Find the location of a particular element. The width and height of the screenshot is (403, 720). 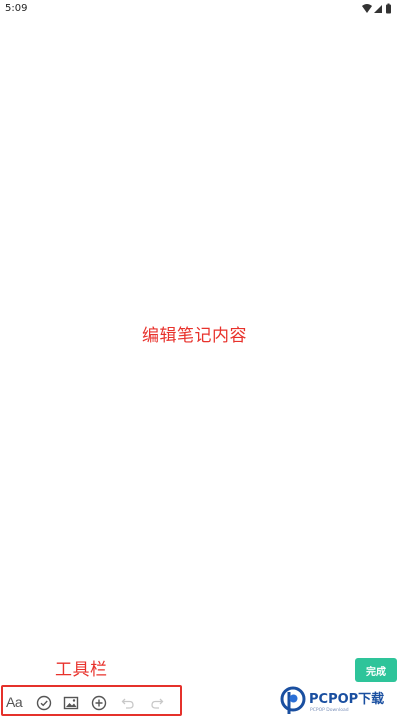

undo-icon is located at coordinates (128, 703).